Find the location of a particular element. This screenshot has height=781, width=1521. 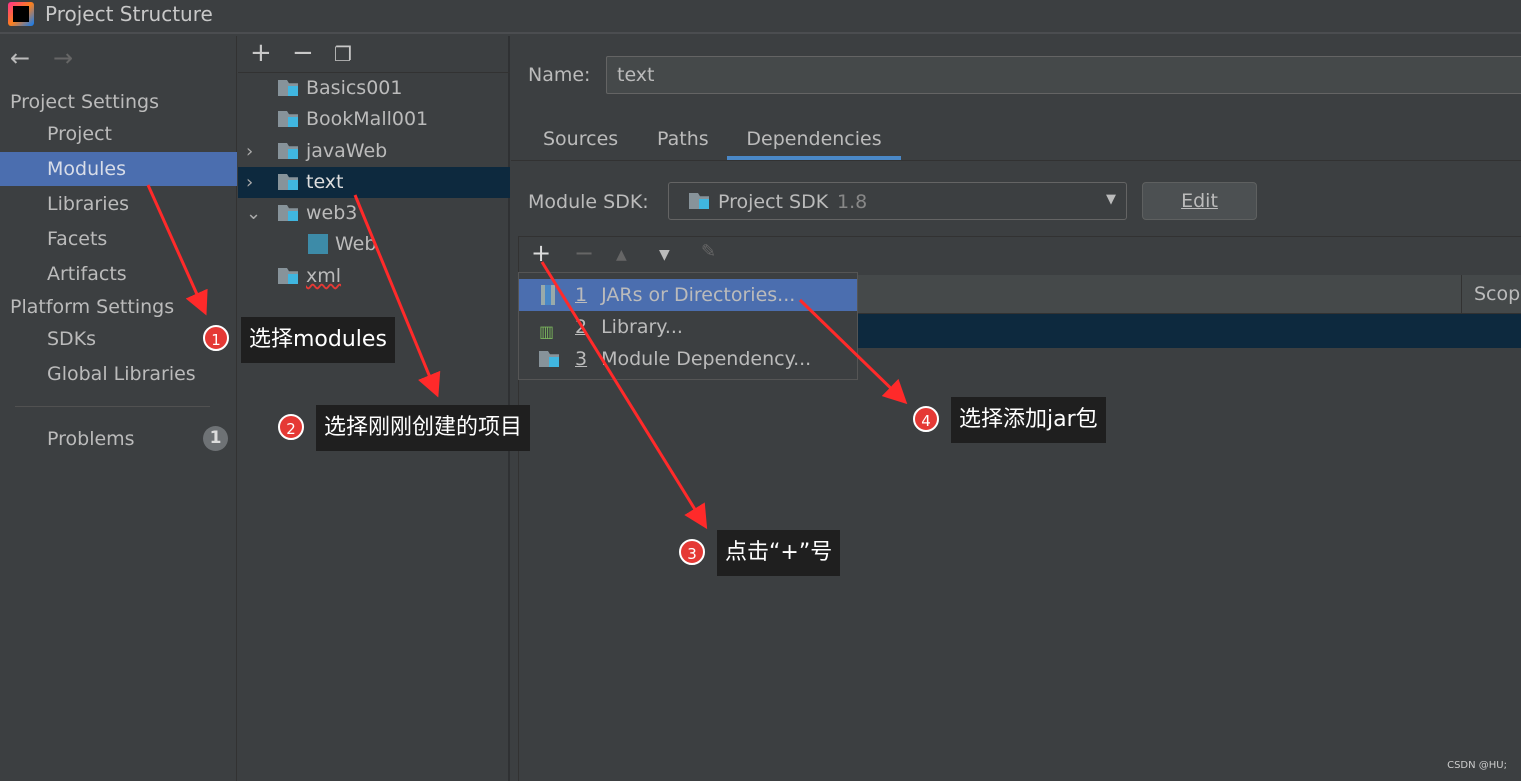

annotation-callout-3: 点击“+”号 is located at coordinates (779, 553).